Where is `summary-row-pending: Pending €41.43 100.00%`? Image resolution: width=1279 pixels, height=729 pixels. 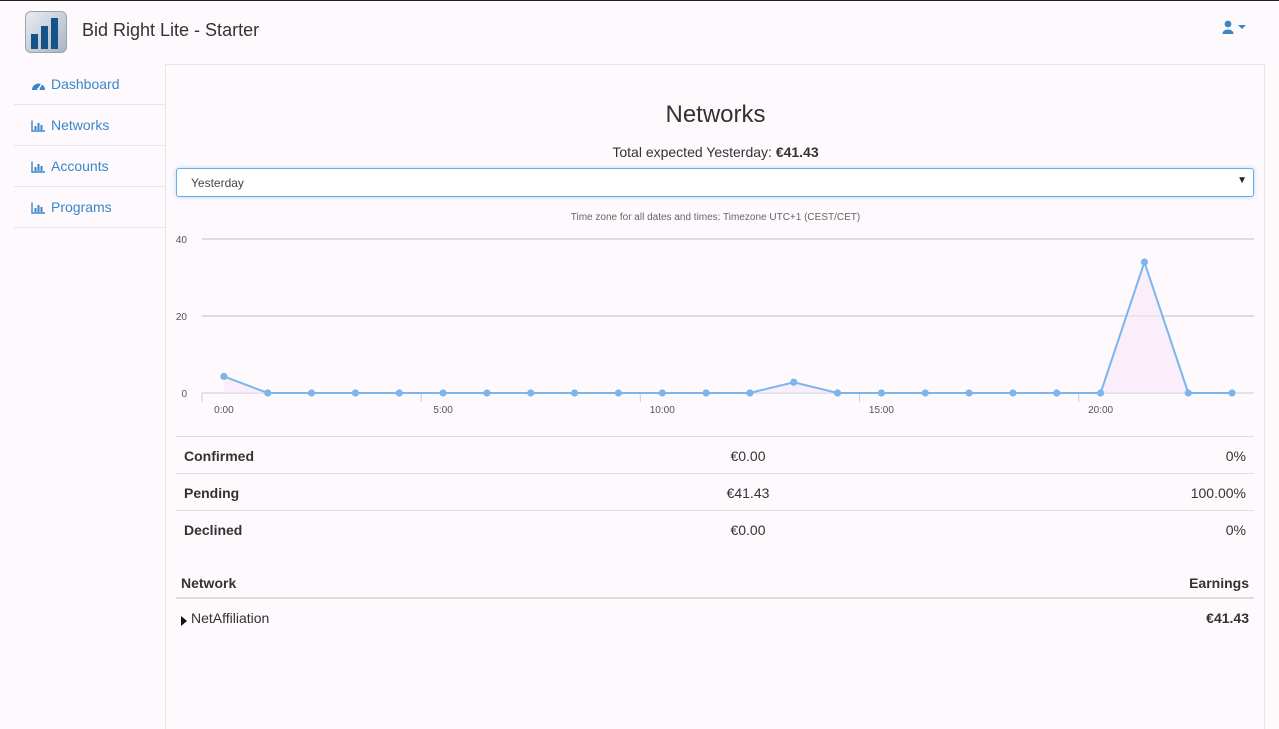 summary-row-pending: Pending €41.43 100.00% is located at coordinates (715, 491).